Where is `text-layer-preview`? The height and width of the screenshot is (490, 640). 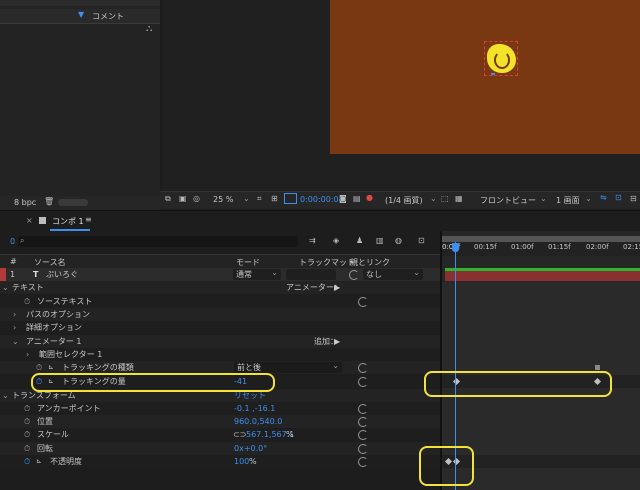
text-layer-preview is located at coordinates (502, 58).